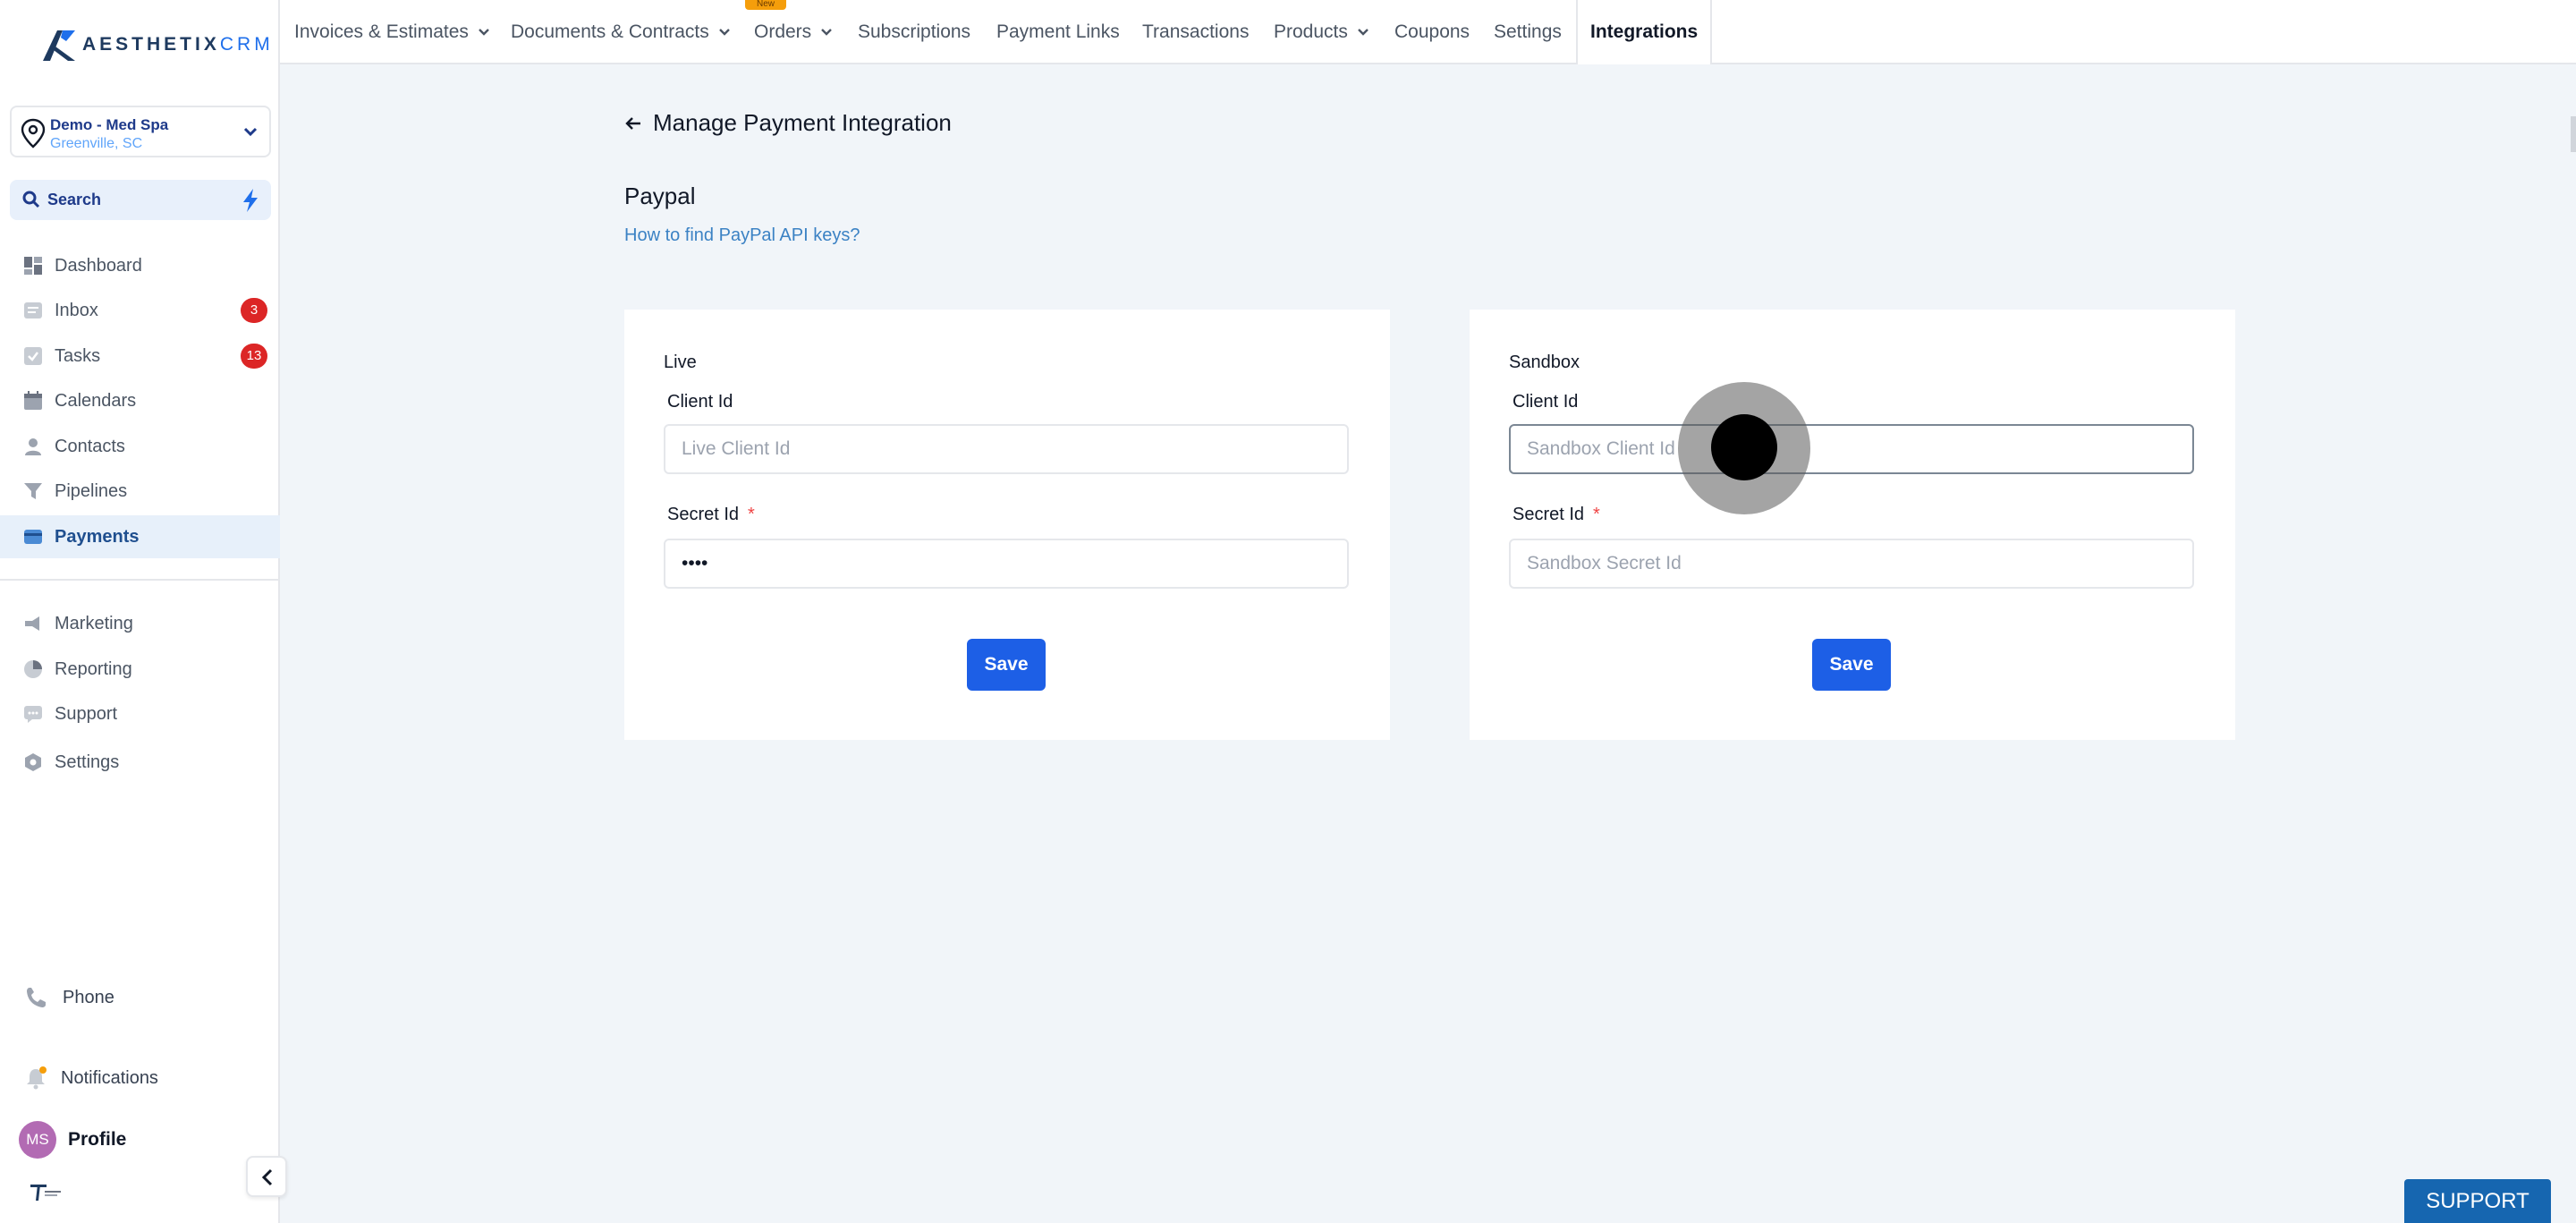 The width and height of the screenshot is (2576, 1223). I want to click on brand-logo: AESTHETIXCRM, so click(156, 44).